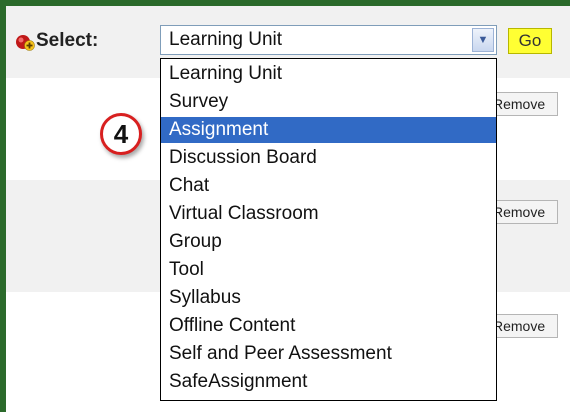 This screenshot has width=570, height=412. I want to click on dropdown-option: SafeAssignment, so click(328, 382).